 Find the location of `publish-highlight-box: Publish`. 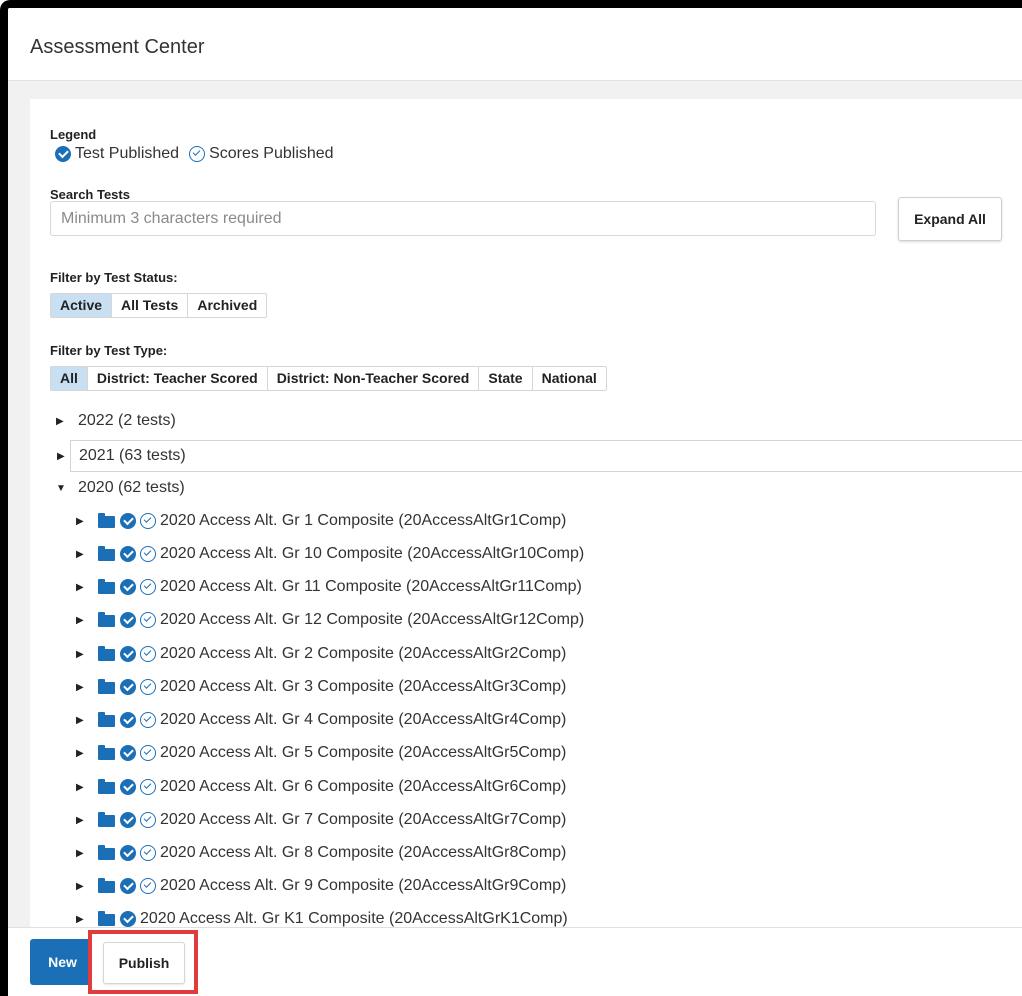

publish-highlight-box: Publish is located at coordinates (143, 962).